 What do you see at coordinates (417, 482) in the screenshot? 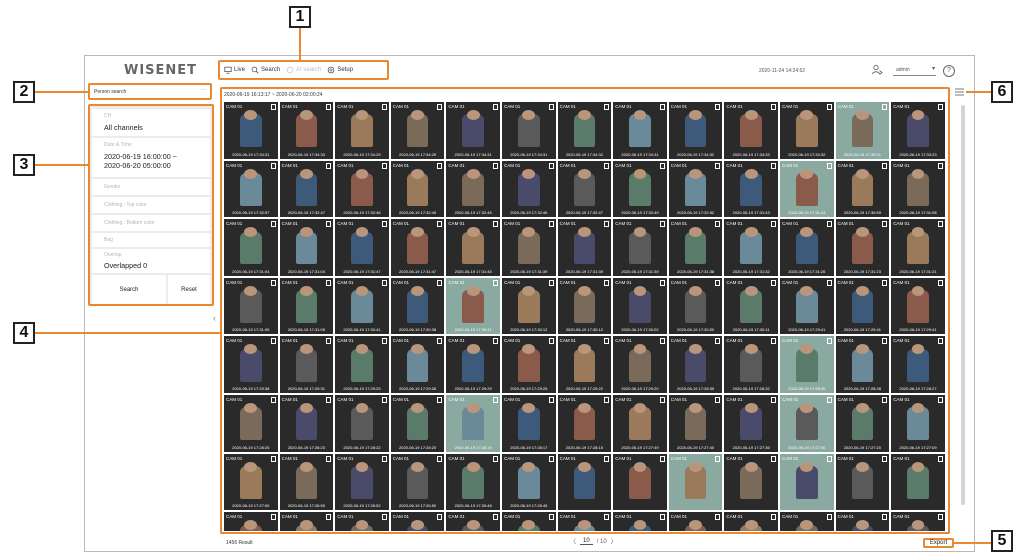
I see `result-thumbnail: CAM 01 2020-06-19 17:26:50` at bounding box center [417, 482].